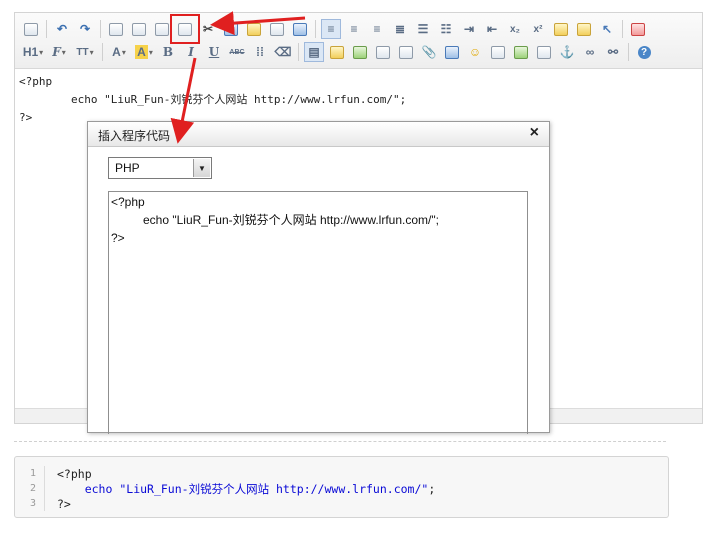 Image resolution: width=711 pixels, height=541 pixels. What do you see at coordinates (254, 29) in the screenshot?
I see `paste-icon` at bounding box center [254, 29].